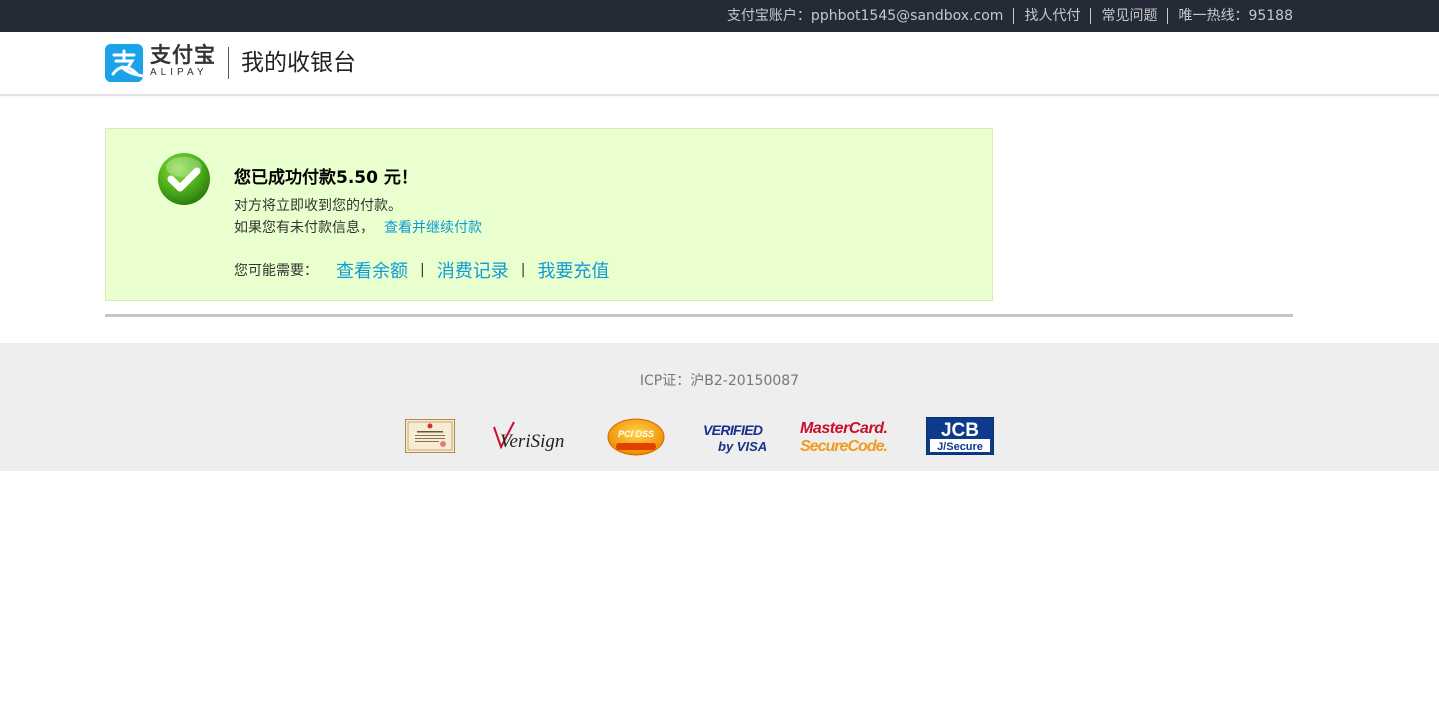 The width and height of the screenshot is (1439, 712). What do you see at coordinates (719, 64) in the screenshot?
I see `header: 支付宝 ALIPAY 我的收银台` at bounding box center [719, 64].